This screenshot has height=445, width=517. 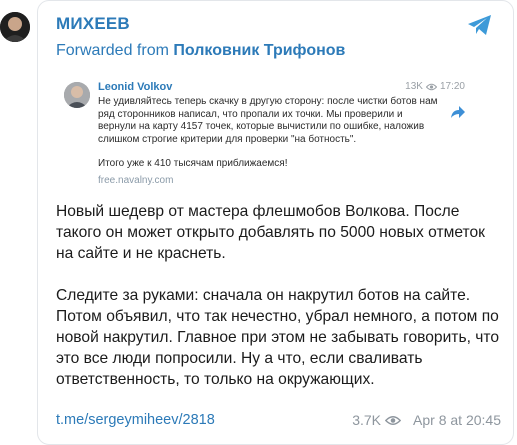 I want to click on embed-meta: 13K 17:20, so click(x=435, y=86).